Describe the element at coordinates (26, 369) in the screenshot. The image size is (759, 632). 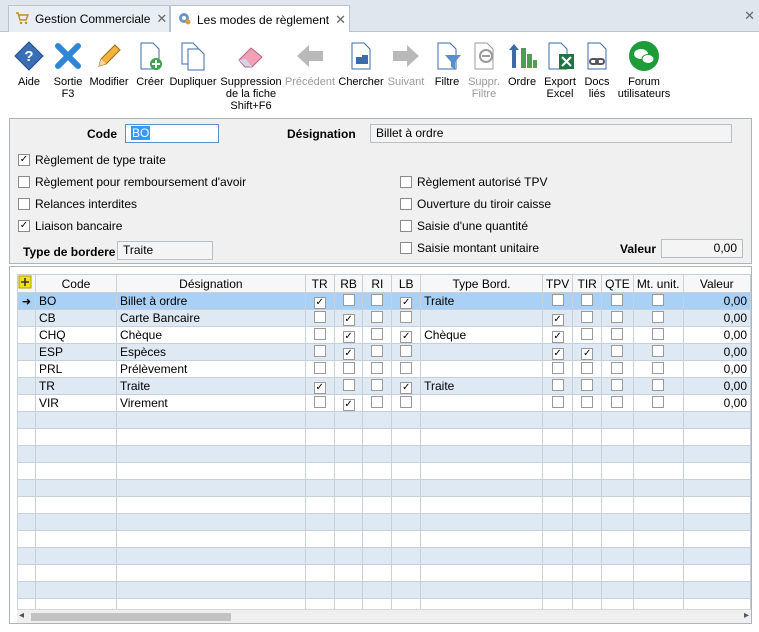
I see `row-indicator` at that location.